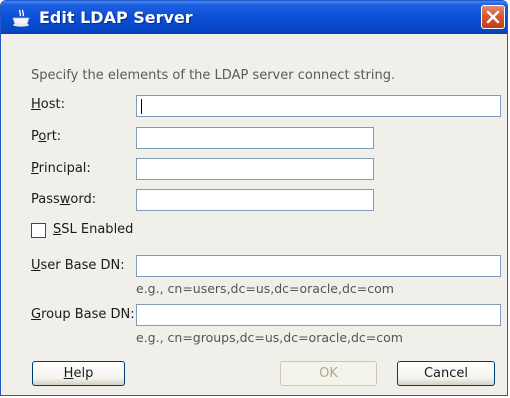  I want to click on cup-icon, so click(21, 18).